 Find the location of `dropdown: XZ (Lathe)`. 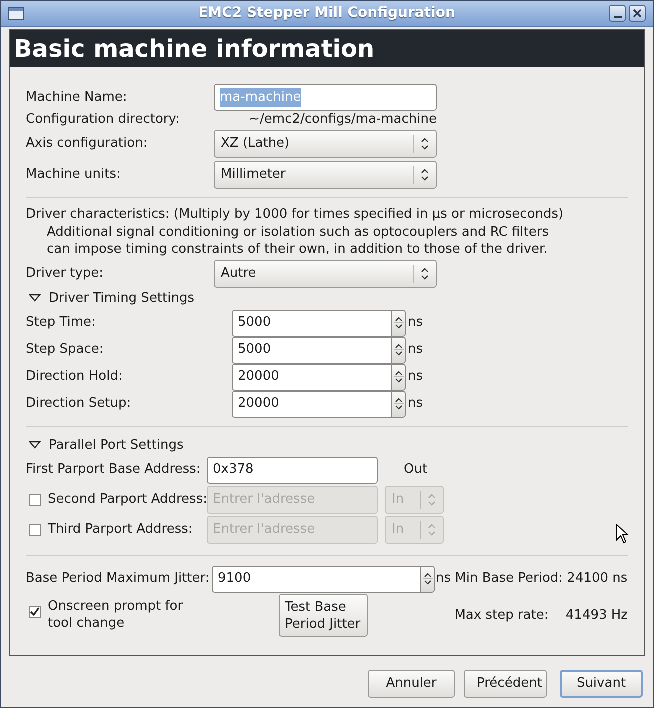

dropdown: XZ (Lathe) is located at coordinates (325, 144).